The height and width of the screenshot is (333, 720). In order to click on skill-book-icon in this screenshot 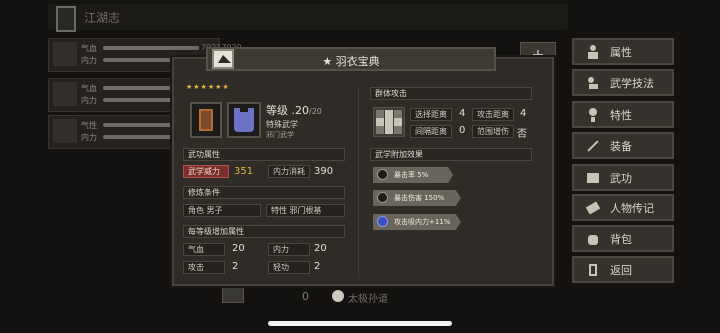, I will do `click(206, 120)`.